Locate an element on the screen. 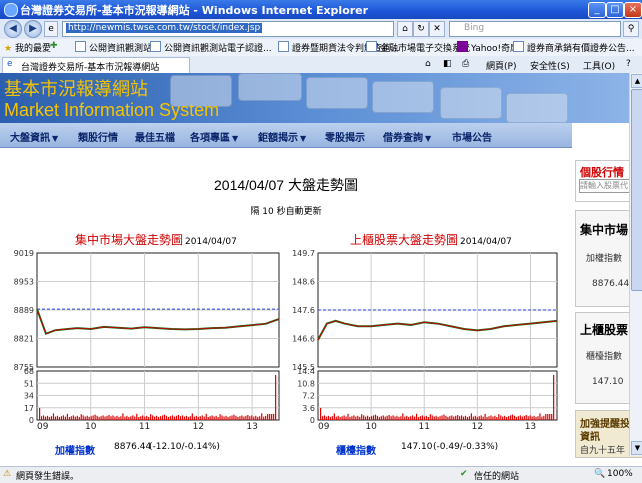 The width and height of the screenshot is (642, 483). volume-tick-label: 17 is located at coordinates (29, 408).